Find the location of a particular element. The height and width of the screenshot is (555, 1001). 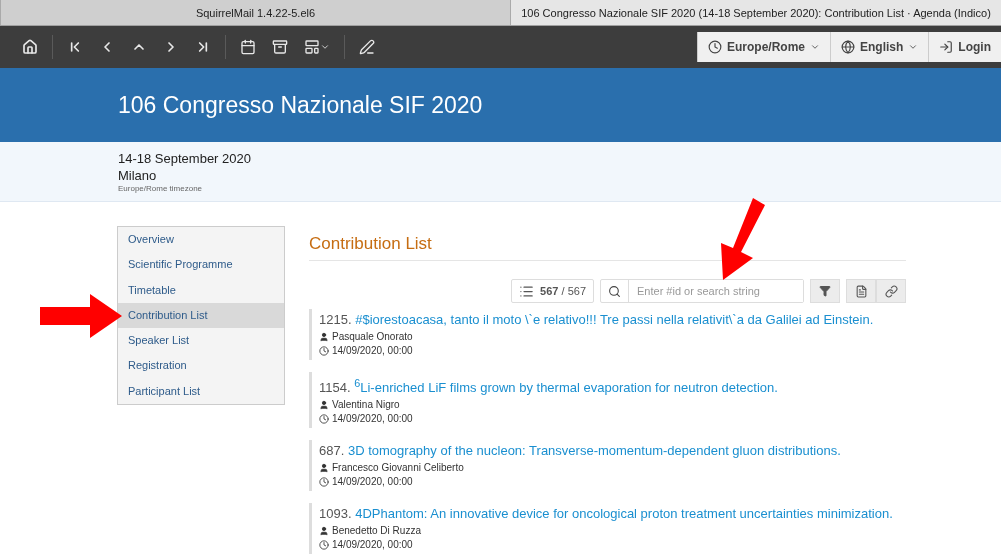

globe-icon is located at coordinates (848, 47).